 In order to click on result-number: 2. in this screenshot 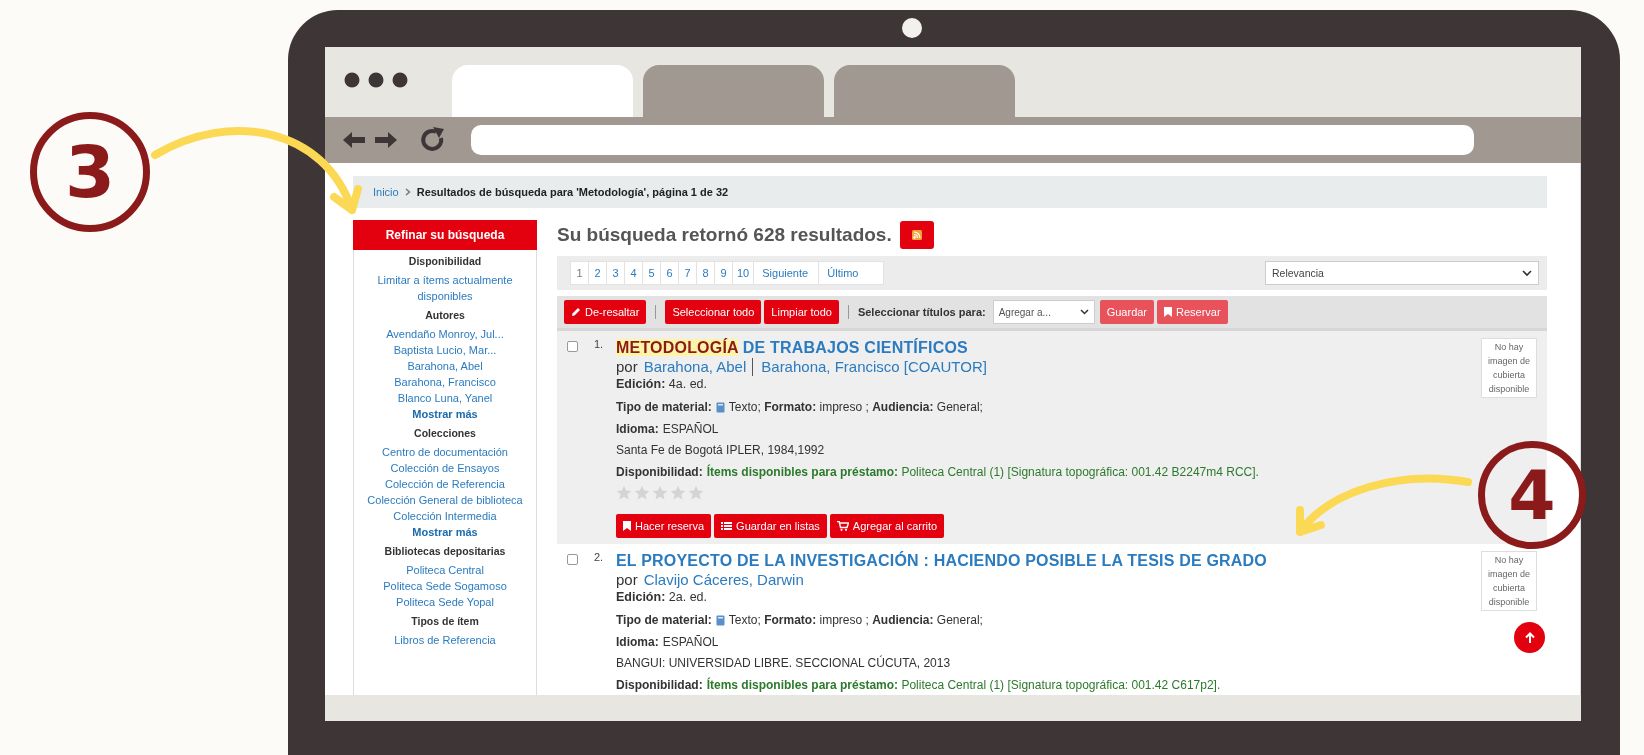, I will do `click(599, 558)`.